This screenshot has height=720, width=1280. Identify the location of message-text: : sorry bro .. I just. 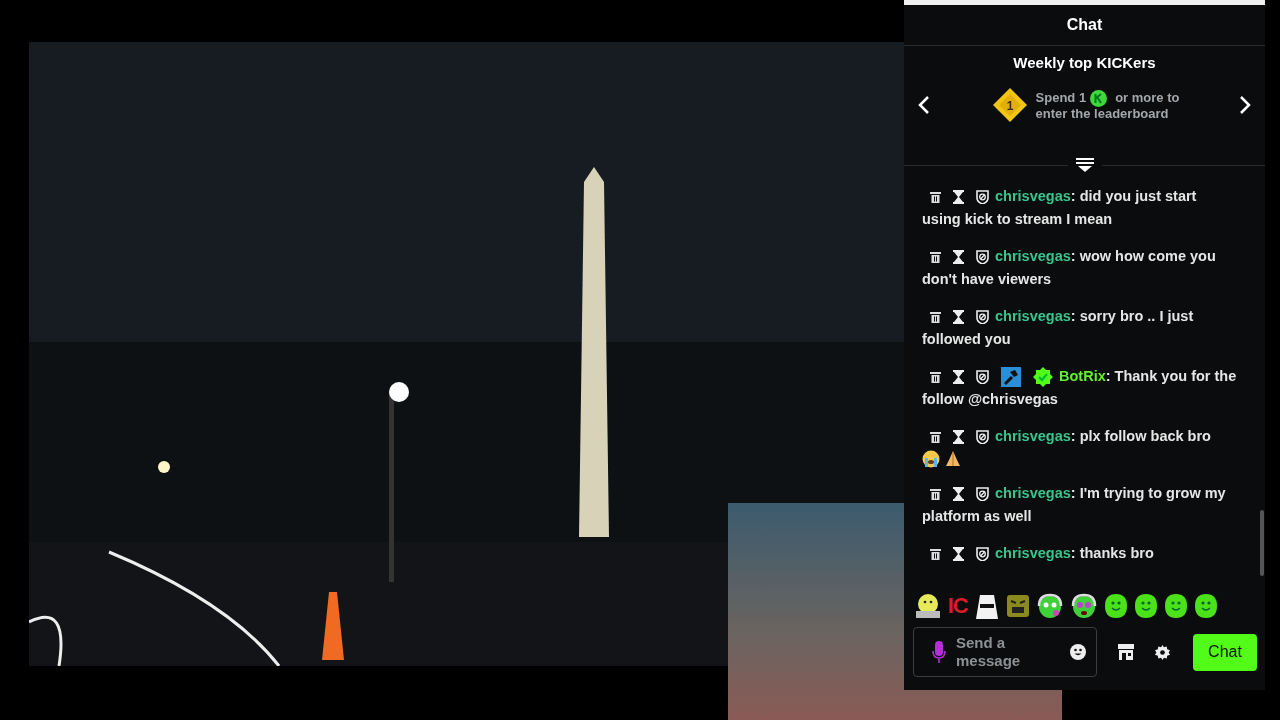
(1132, 316).